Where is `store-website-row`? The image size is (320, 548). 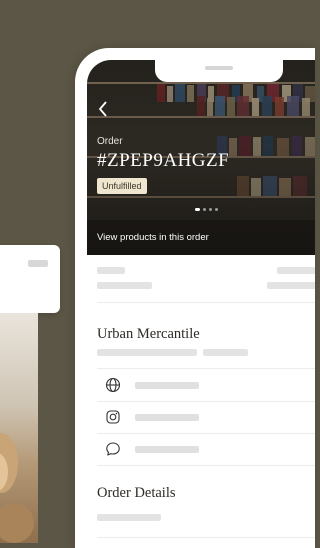
store-website-row is located at coordinates (206, 386).